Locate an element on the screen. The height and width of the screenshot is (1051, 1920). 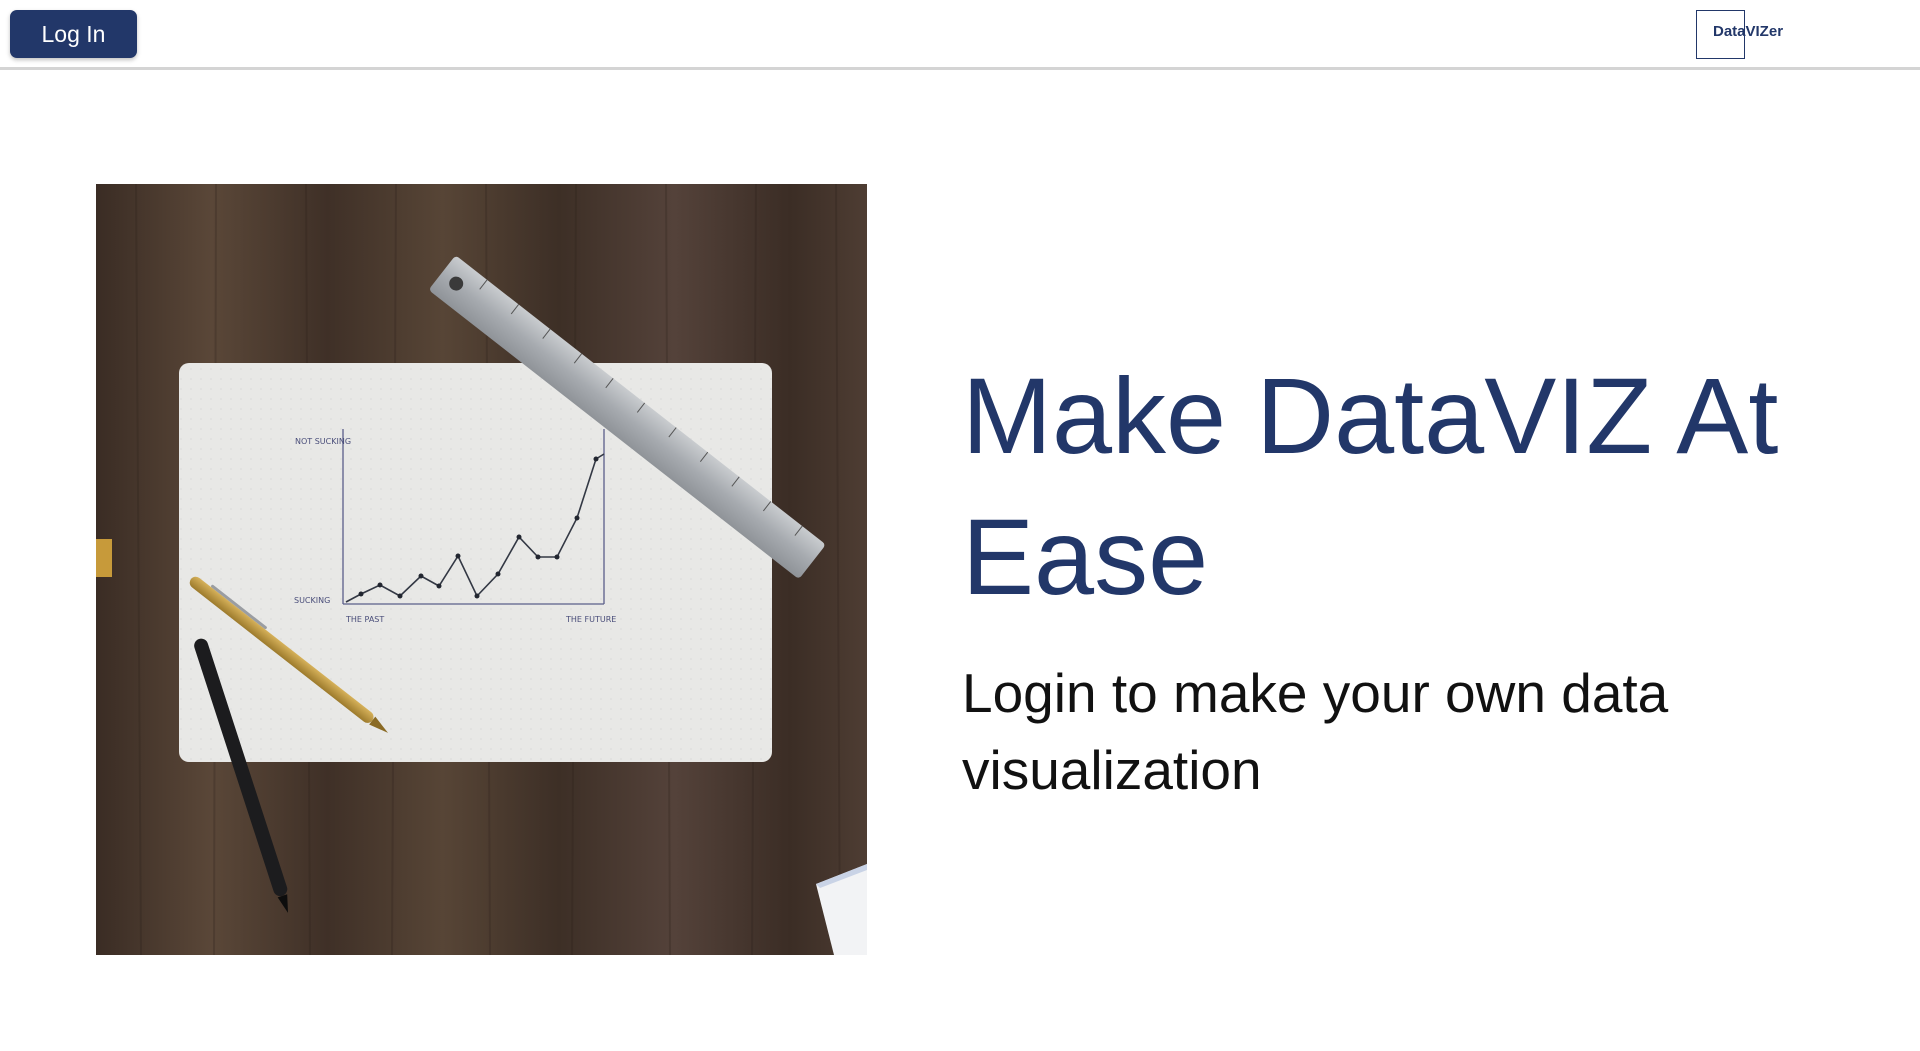
hero-headline: Make DataVIZ At Ease is located at coordinates (1370, 486).